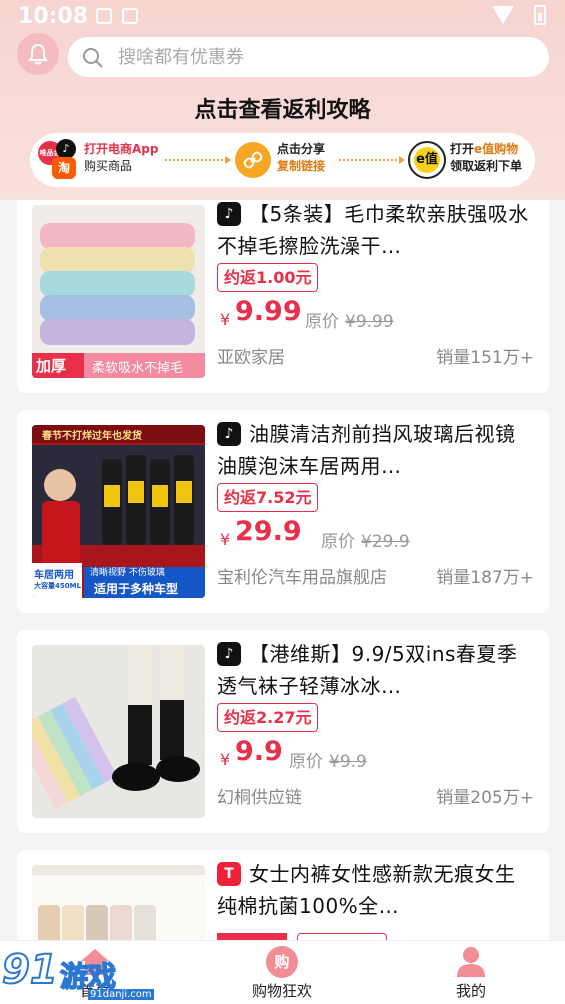 This screenshot has height=1004, width=565. What do you see at coordinates (282, 962) in the screenshot?
I see `shopping-icon: 购` at bounding box center [282, 962].